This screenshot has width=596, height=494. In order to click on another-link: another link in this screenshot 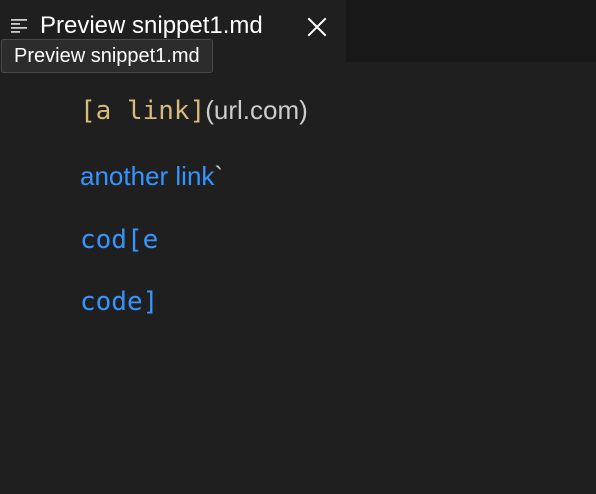, I will do `click(147, 176)`.